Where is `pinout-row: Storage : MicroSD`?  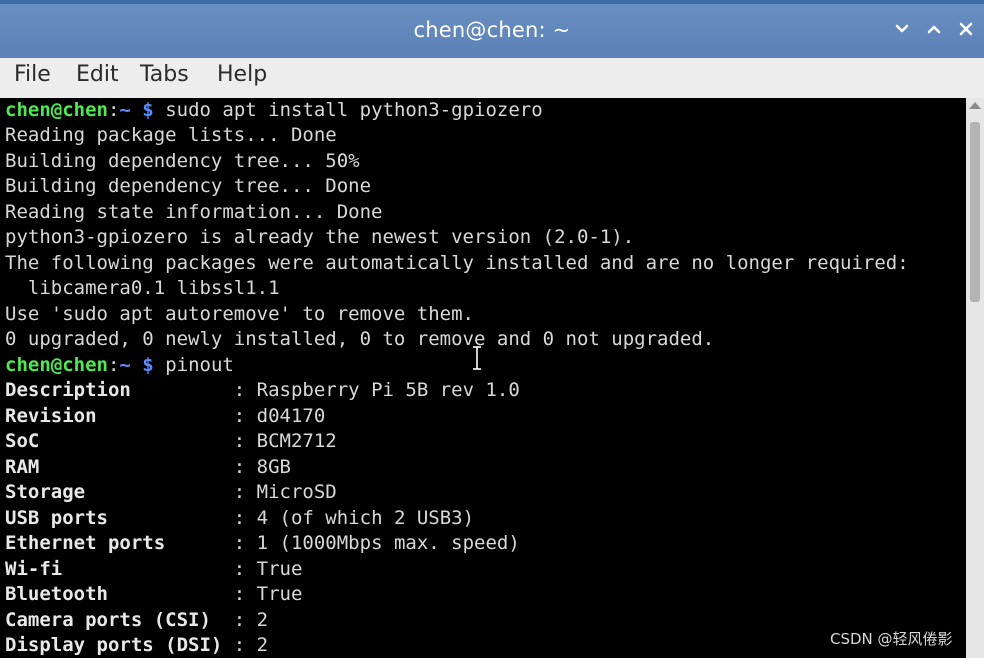 pinout-row: Storage : MicroSD is located at coordinates (171, 492).